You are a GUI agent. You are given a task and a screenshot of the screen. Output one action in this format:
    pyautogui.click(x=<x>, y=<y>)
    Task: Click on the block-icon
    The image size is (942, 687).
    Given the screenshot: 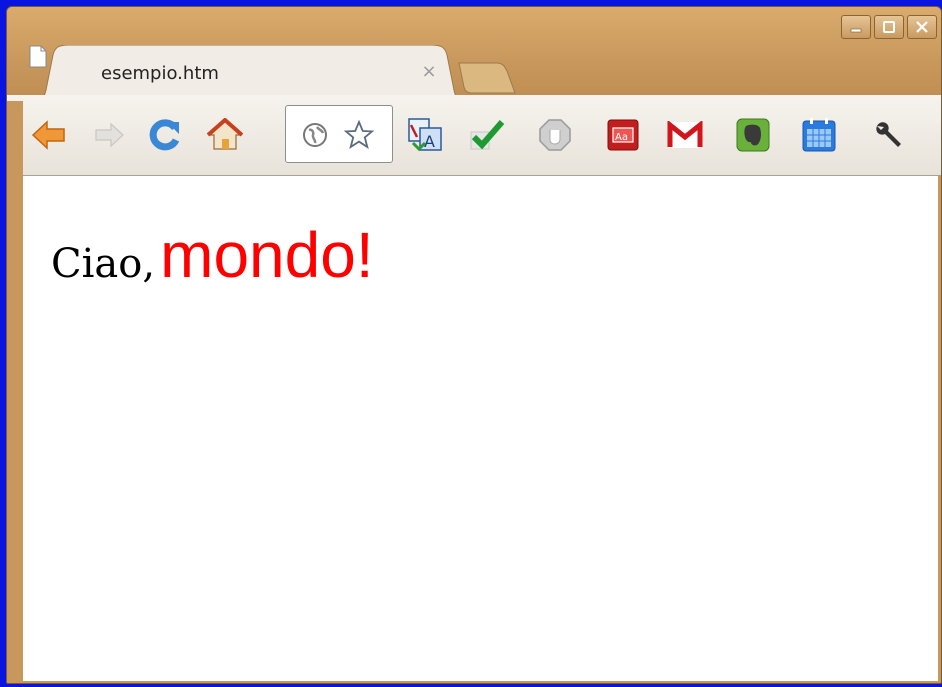 What is the action you would take?
    pyautogui.click(x=555, y=135)
    